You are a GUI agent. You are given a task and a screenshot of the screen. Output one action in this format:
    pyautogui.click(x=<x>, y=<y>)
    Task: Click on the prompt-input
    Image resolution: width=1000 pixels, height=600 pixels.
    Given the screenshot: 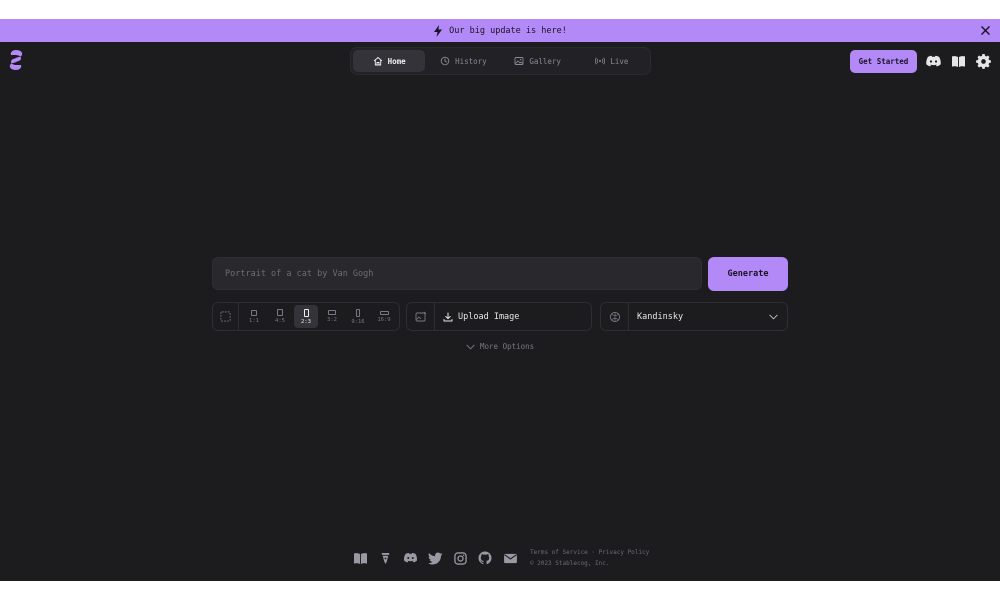 What is the action you would take?
    pyautogui.click(x=457, y=273)
    